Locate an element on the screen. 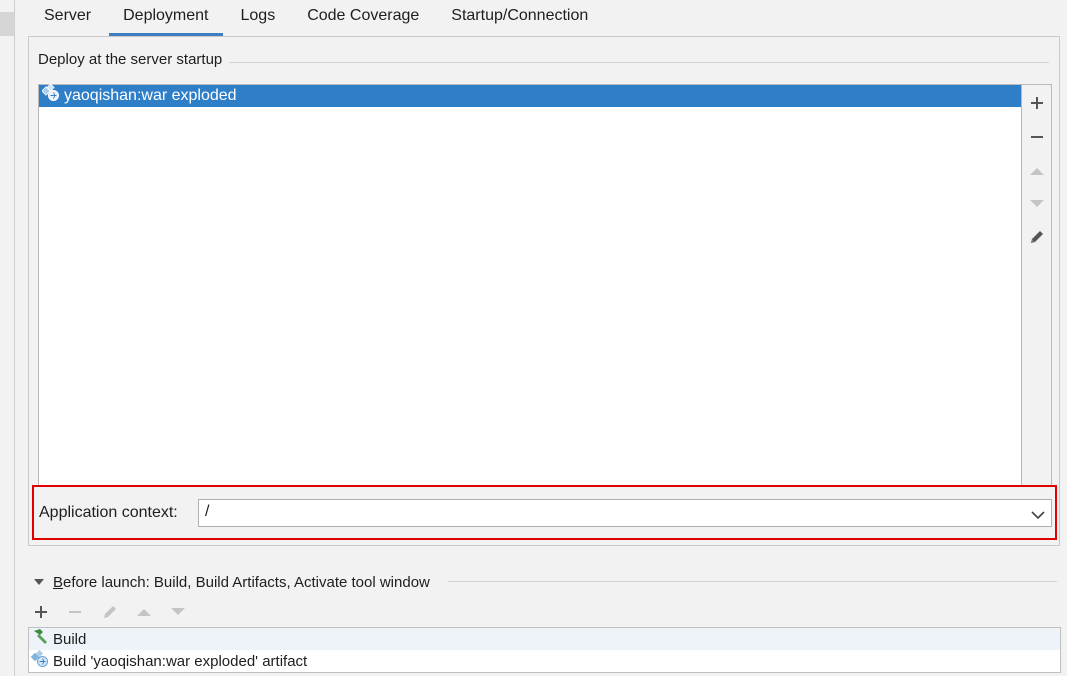 Image resolution: width=1067 pixels, height=676 pixels. application-context-highlight: Application context: / is located at coordinates (544, 512).